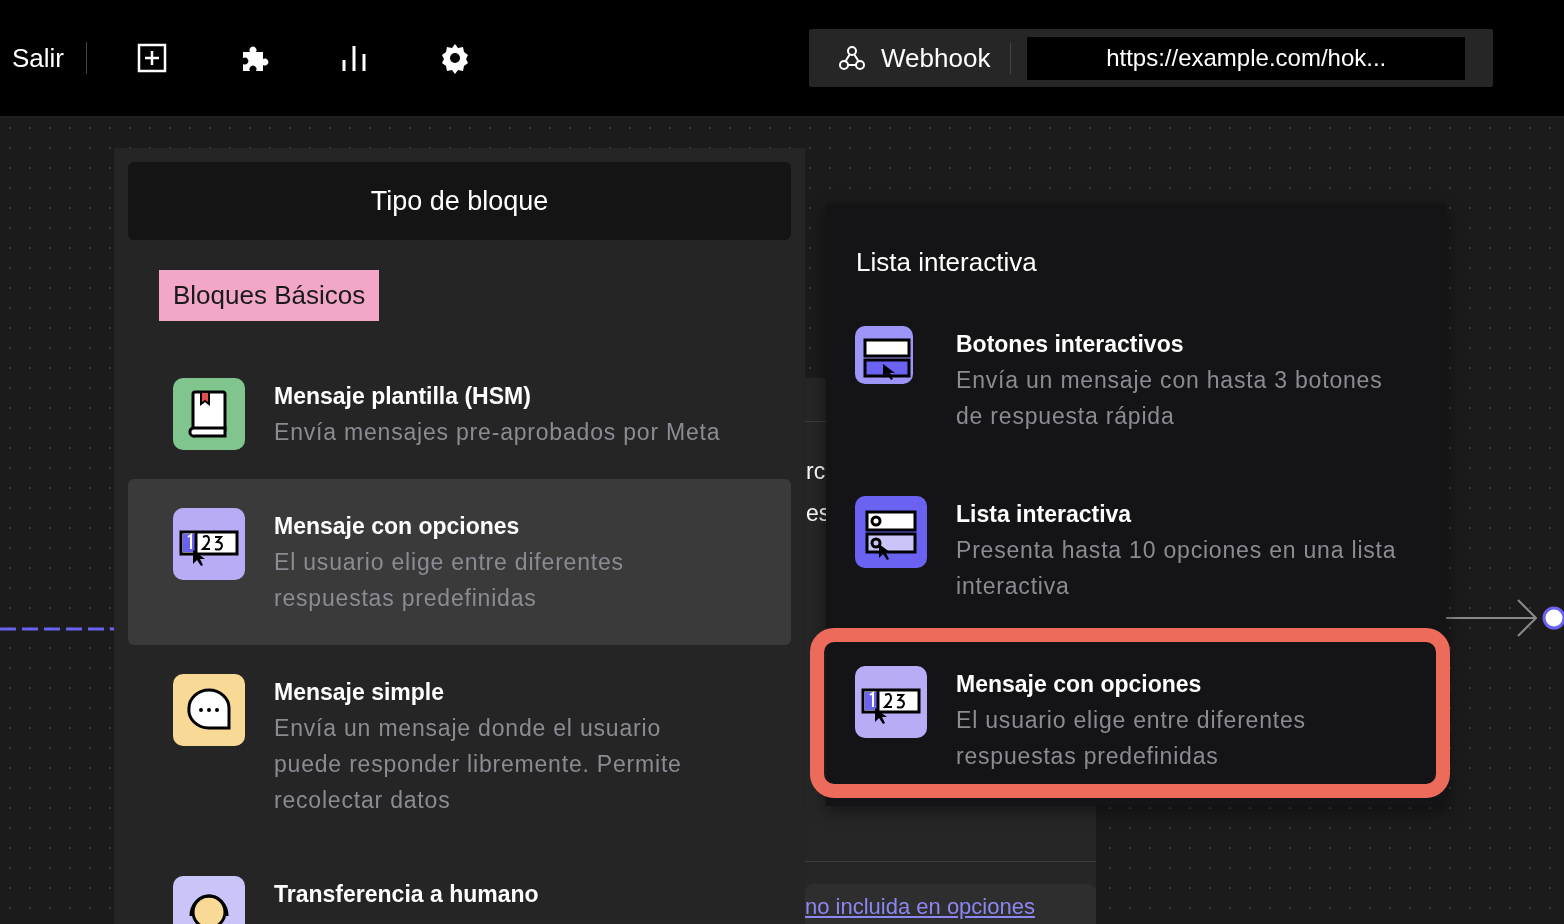  Describe the element at coordinates (947, 262) in the screenshot. I see `submenu-title: Lista interactiva` at that location.